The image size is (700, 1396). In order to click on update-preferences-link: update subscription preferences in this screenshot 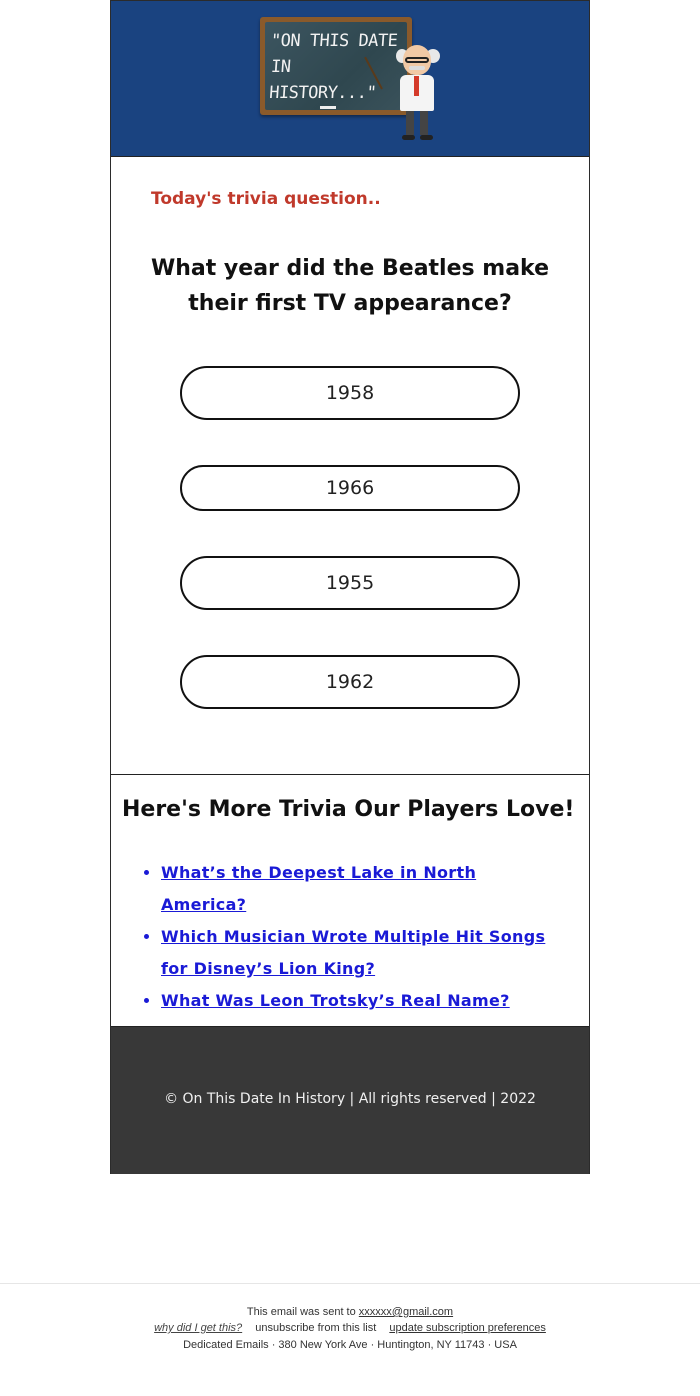, I will do `click(467, 1328)`.